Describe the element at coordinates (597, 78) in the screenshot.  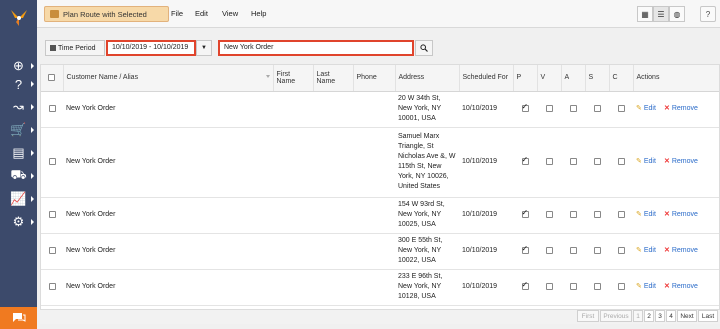
I see `header-s: S` at that location.